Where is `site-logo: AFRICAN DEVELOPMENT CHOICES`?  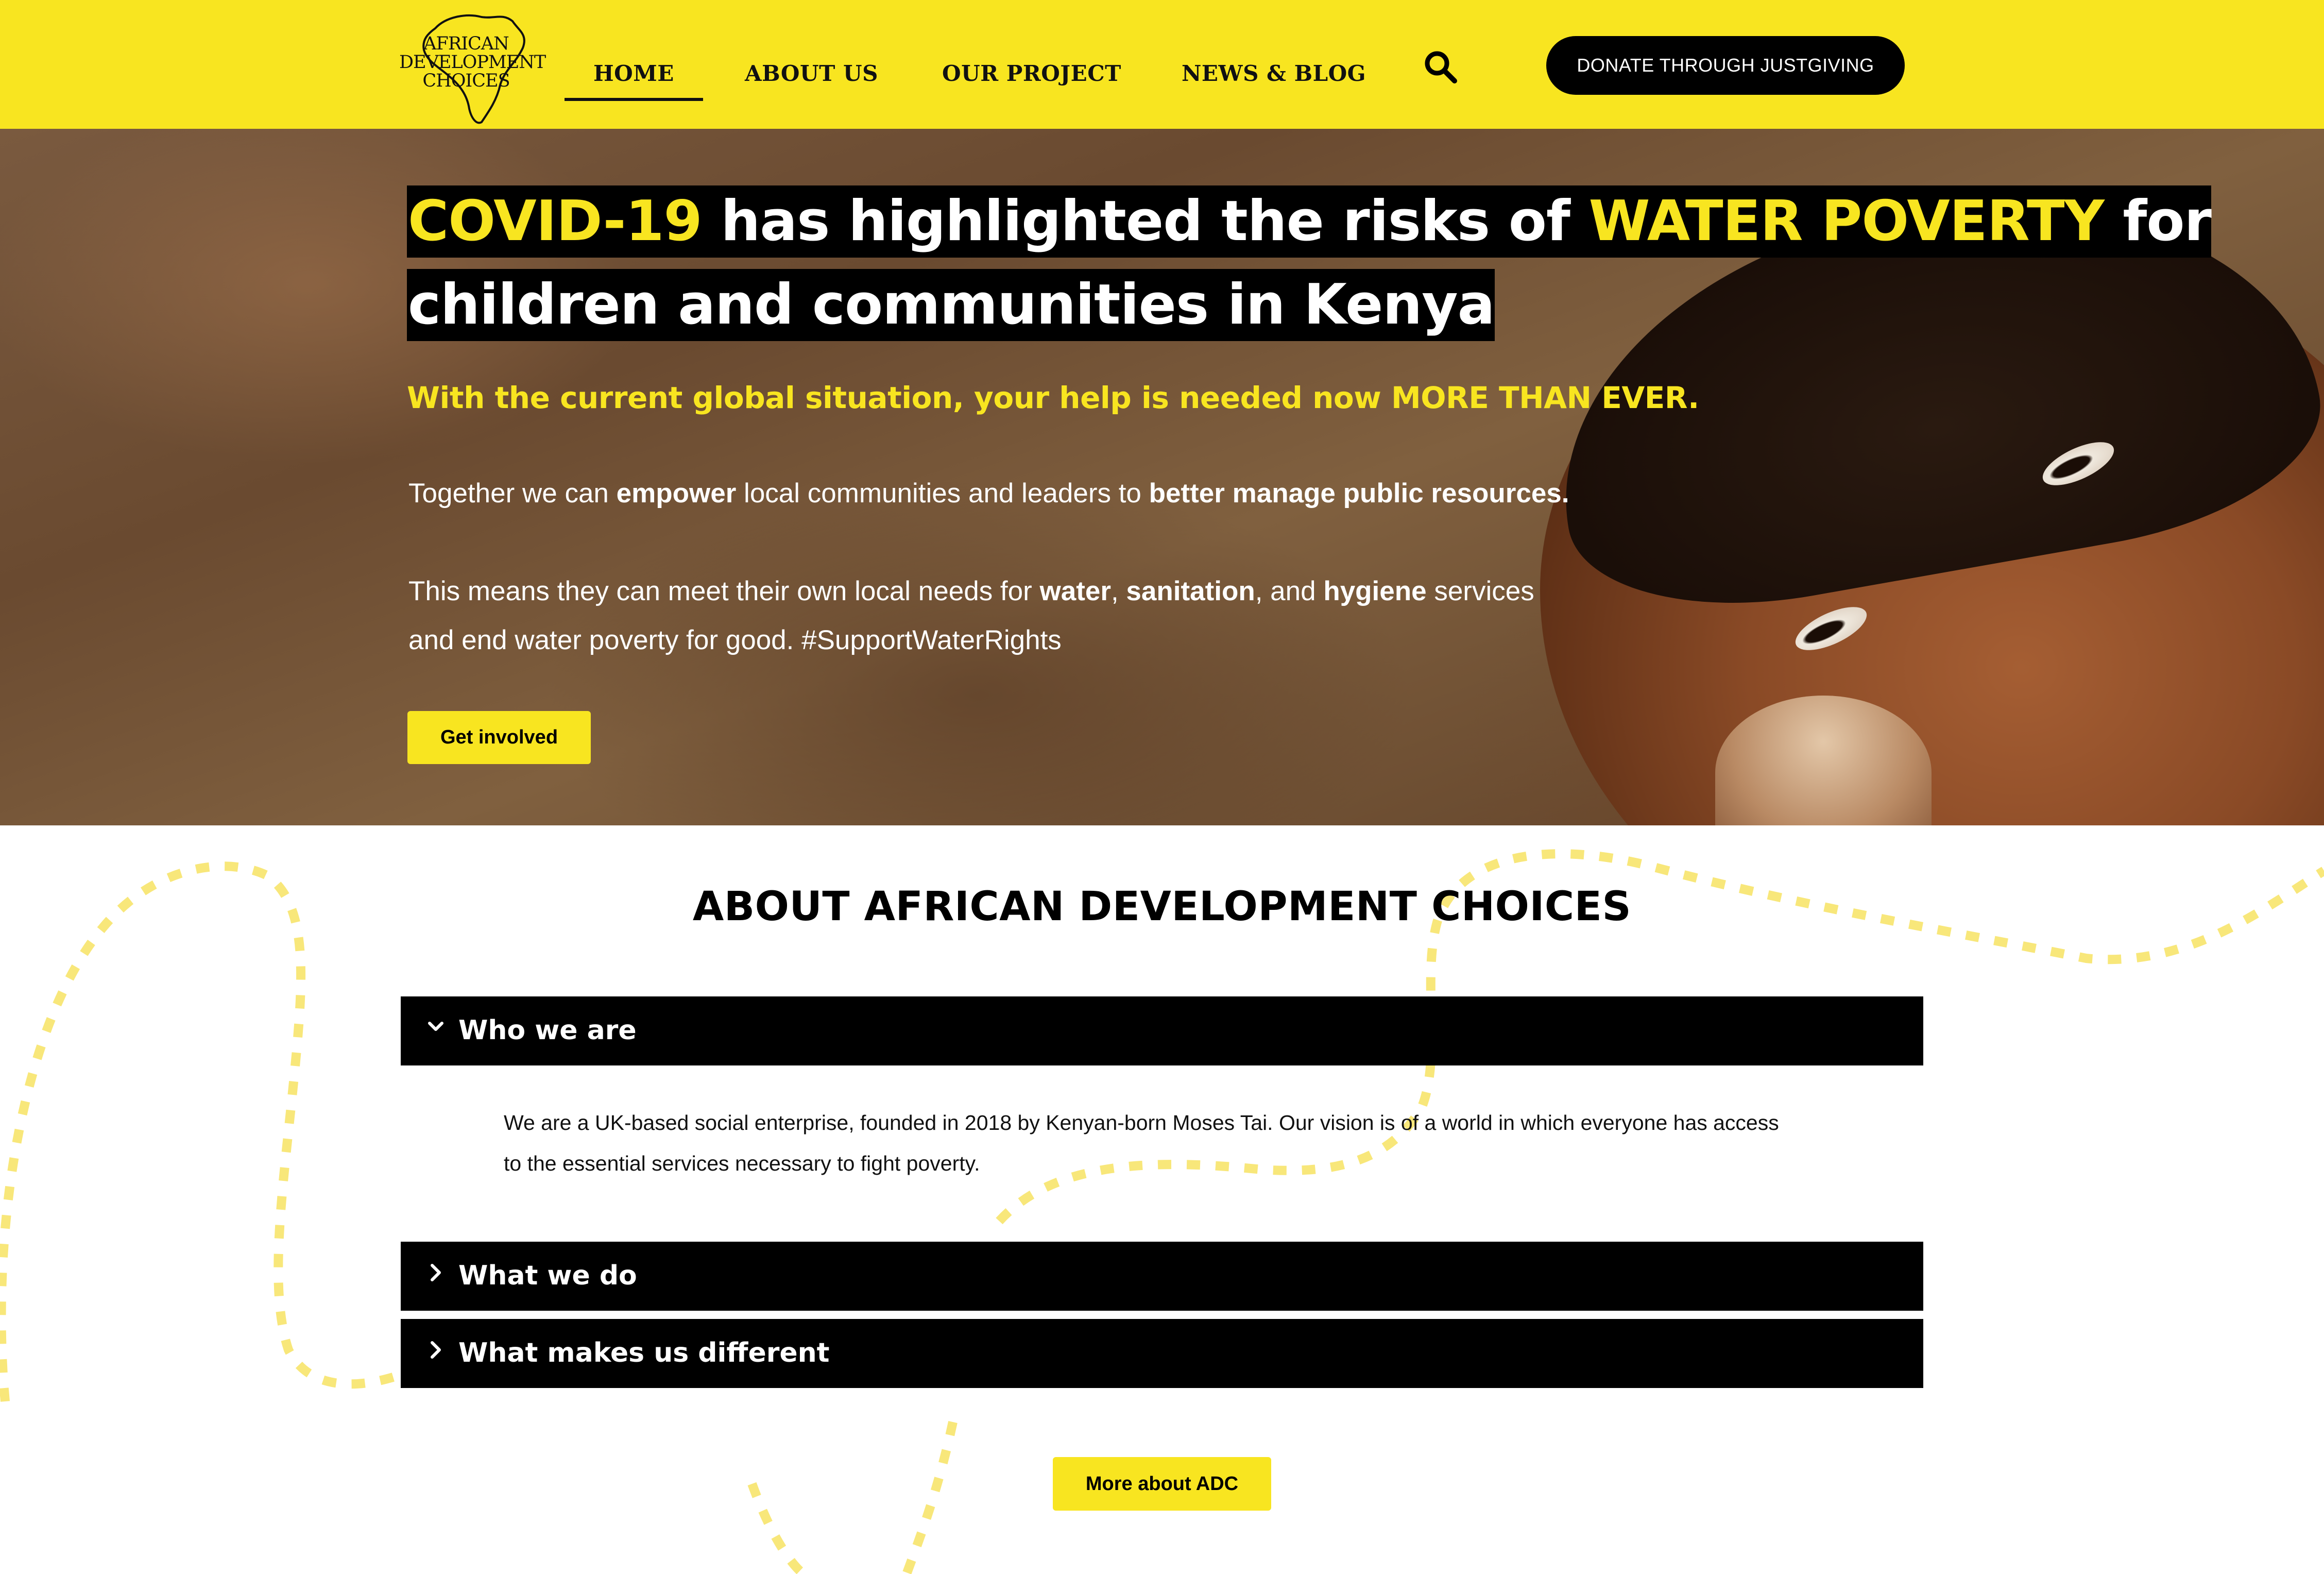
site-logo: AFRICAN DEVELOPMENT CHOICES is located at coordinates (473, 67).